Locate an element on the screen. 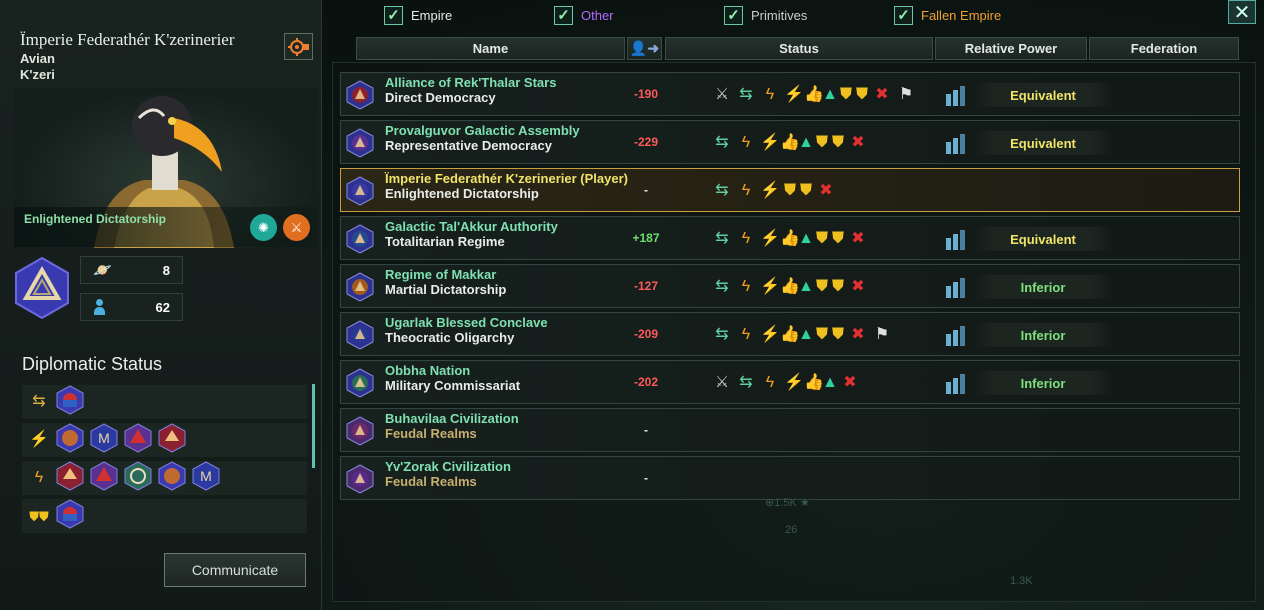  empire-row: Buhavilaa Civilization Feudal Realms - is located at coordinates (790, 430).